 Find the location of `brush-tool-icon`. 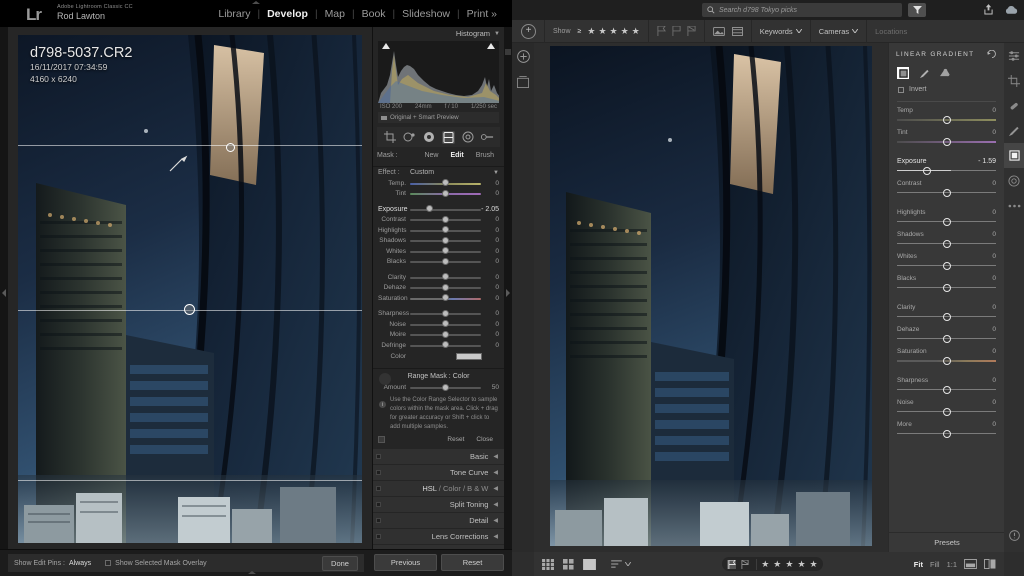

brush-tool-icon is located at coordinates (924, 73).